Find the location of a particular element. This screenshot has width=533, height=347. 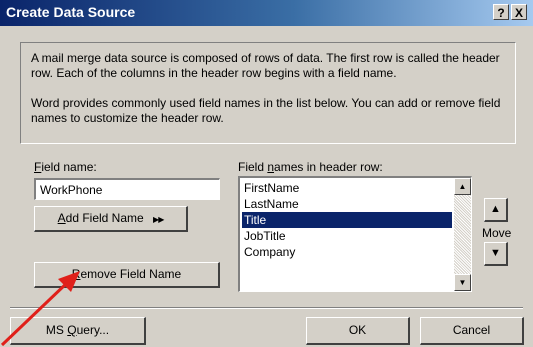

ok-button: OK is located at coordinates (358, 331).